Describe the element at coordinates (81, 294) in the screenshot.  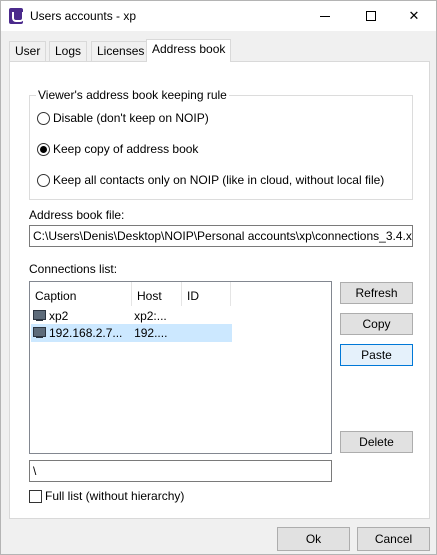
I see `column-caption: Caption` at that location.